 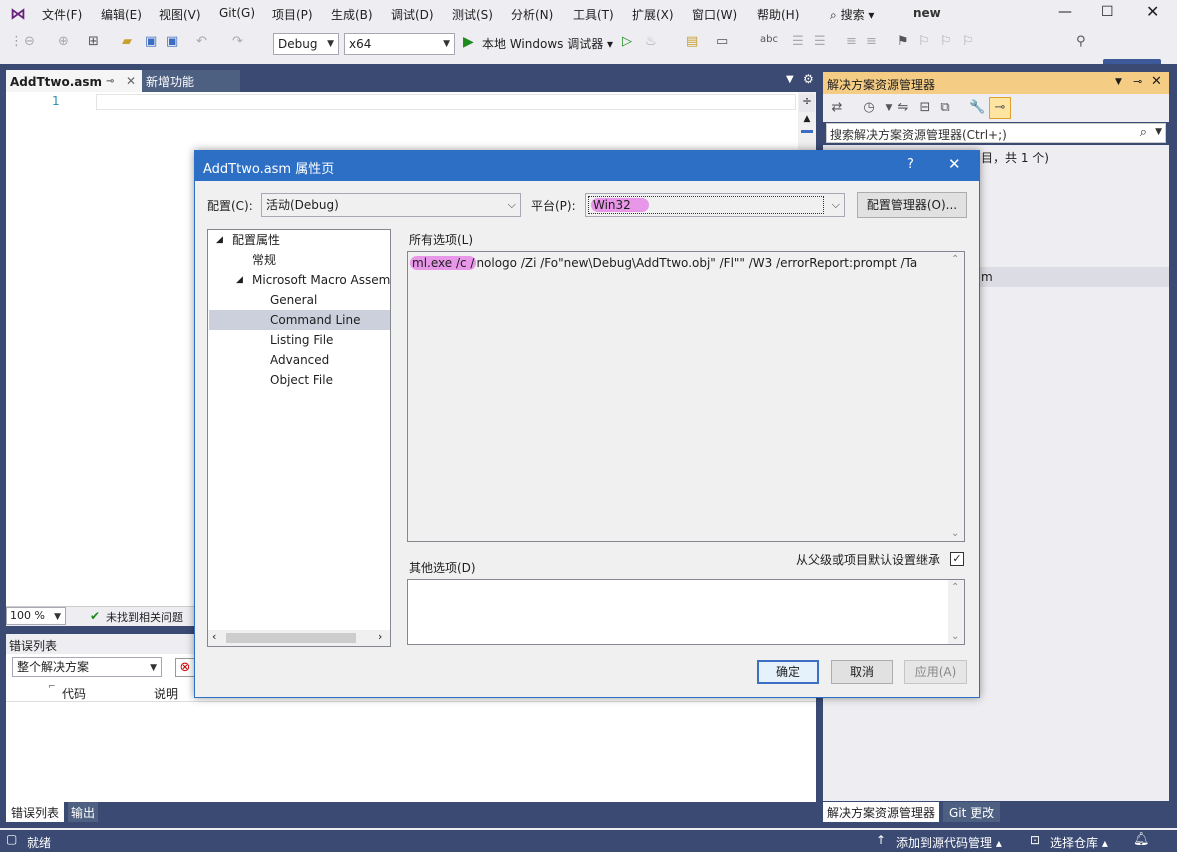 I want to click on chevron-down-icon: ▼, so click(x=1158, y=132).